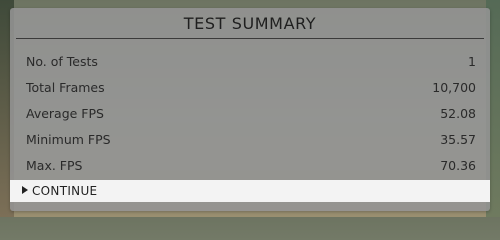  Describe the element at coordinates (65, 113) in the screenshot. I see `row-label: Average FPS` at that location.